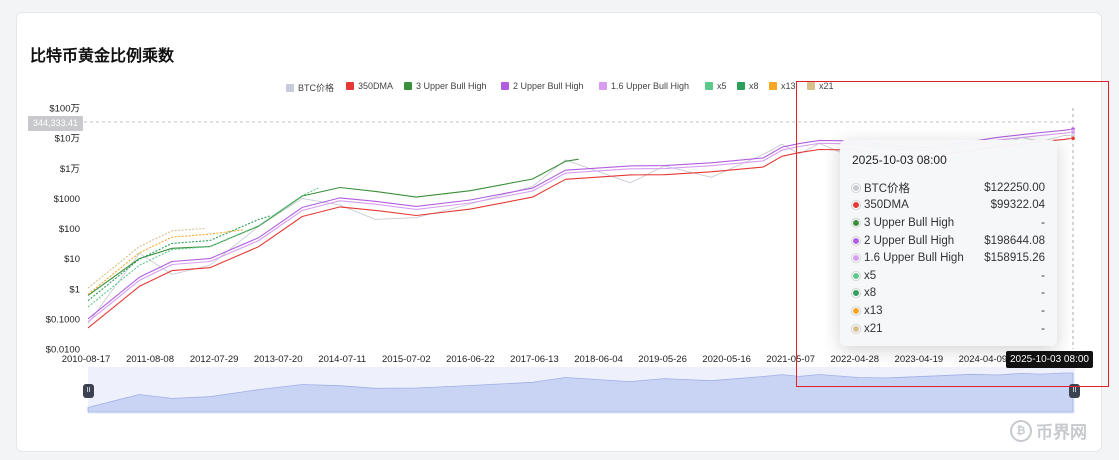  I want to click on crosshair-y-label: 344,333.41, so click(56, 123).